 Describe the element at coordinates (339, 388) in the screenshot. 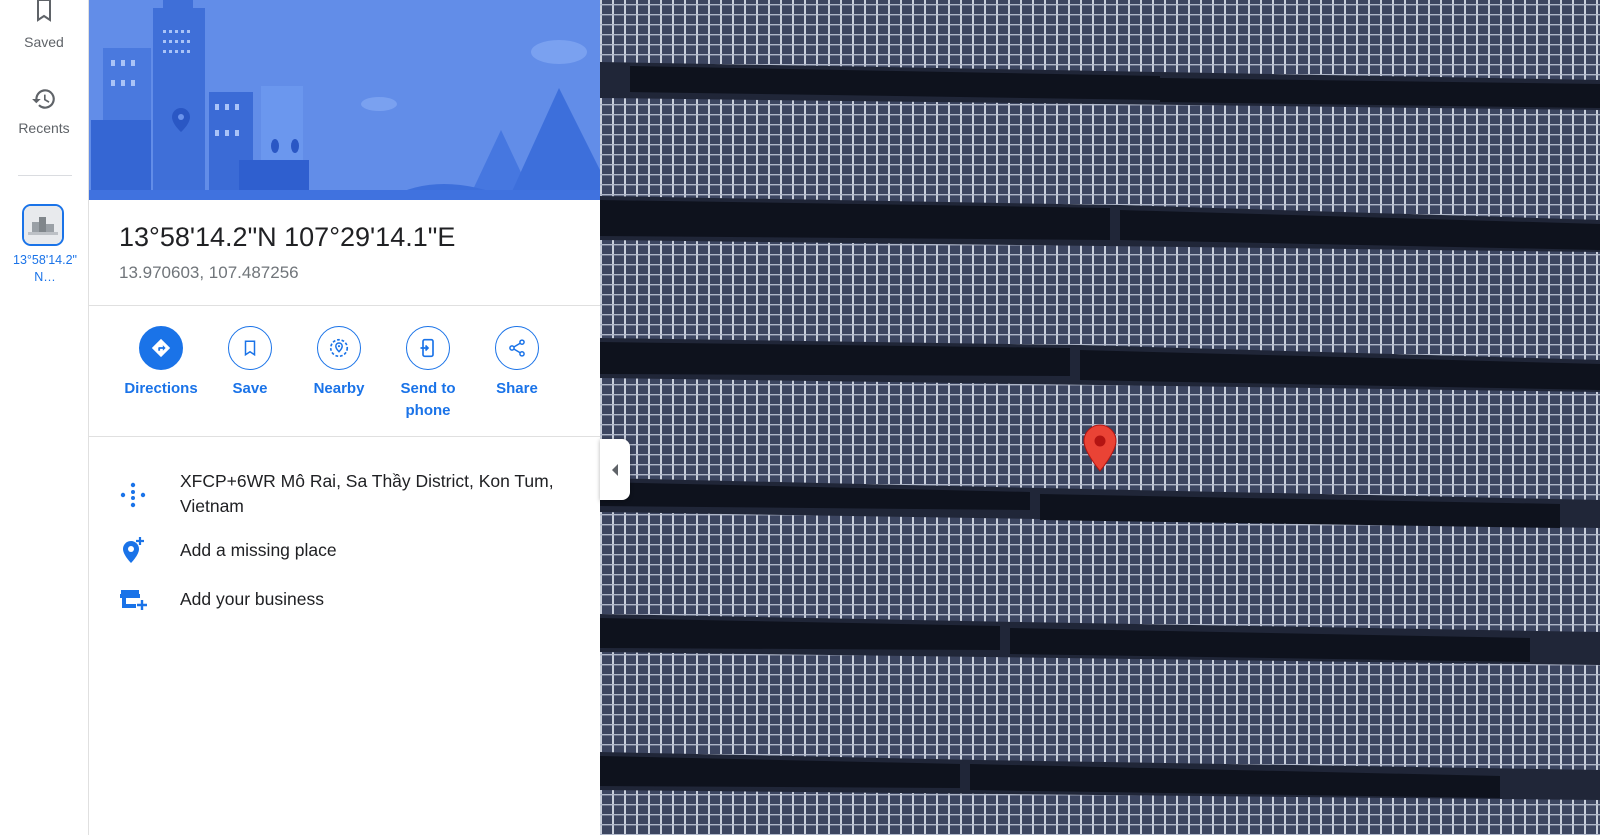

I see `nearby-label: Nearby` at that location.